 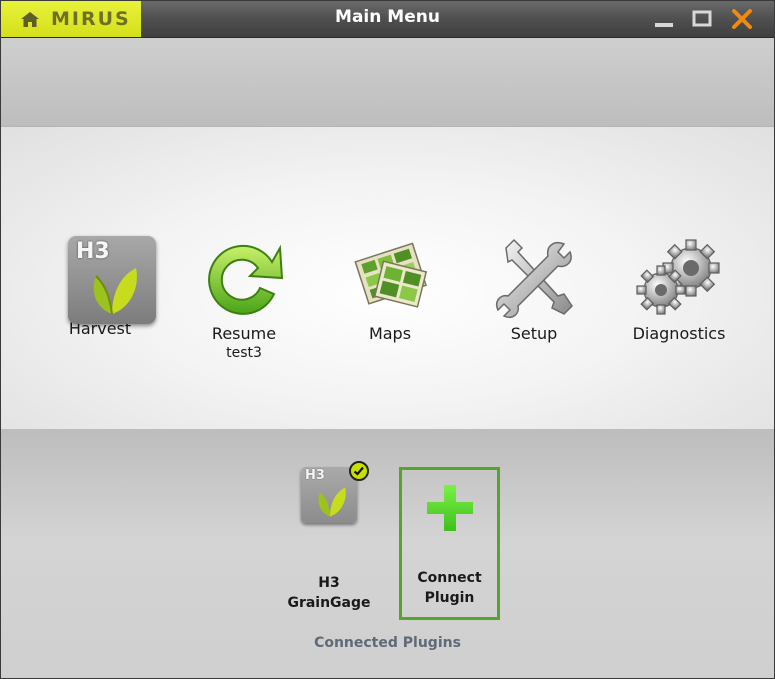 I want to click on connected-plugins-caption: Connected Plugins, so click(x=387, y=643).